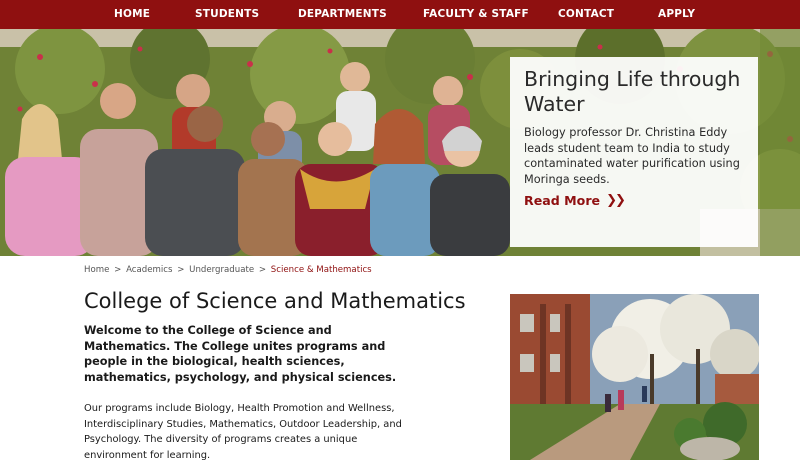 The height and width of the screenshot is (472, 800). I want to click on read-more-label: Read More, so click(562, 201).